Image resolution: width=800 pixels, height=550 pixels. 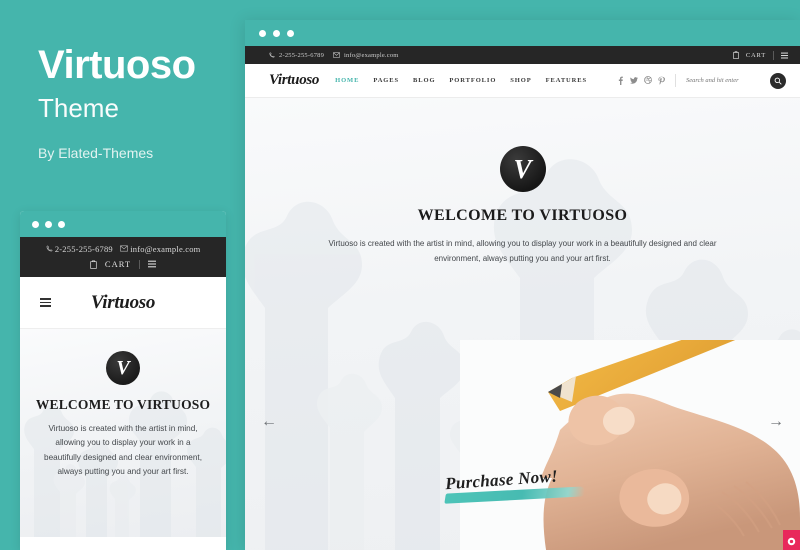 What do you see at coordinates (386, 80) in the screenshot?
I see `nav-item-pages: PAGES` at bounding box center [386, 80].